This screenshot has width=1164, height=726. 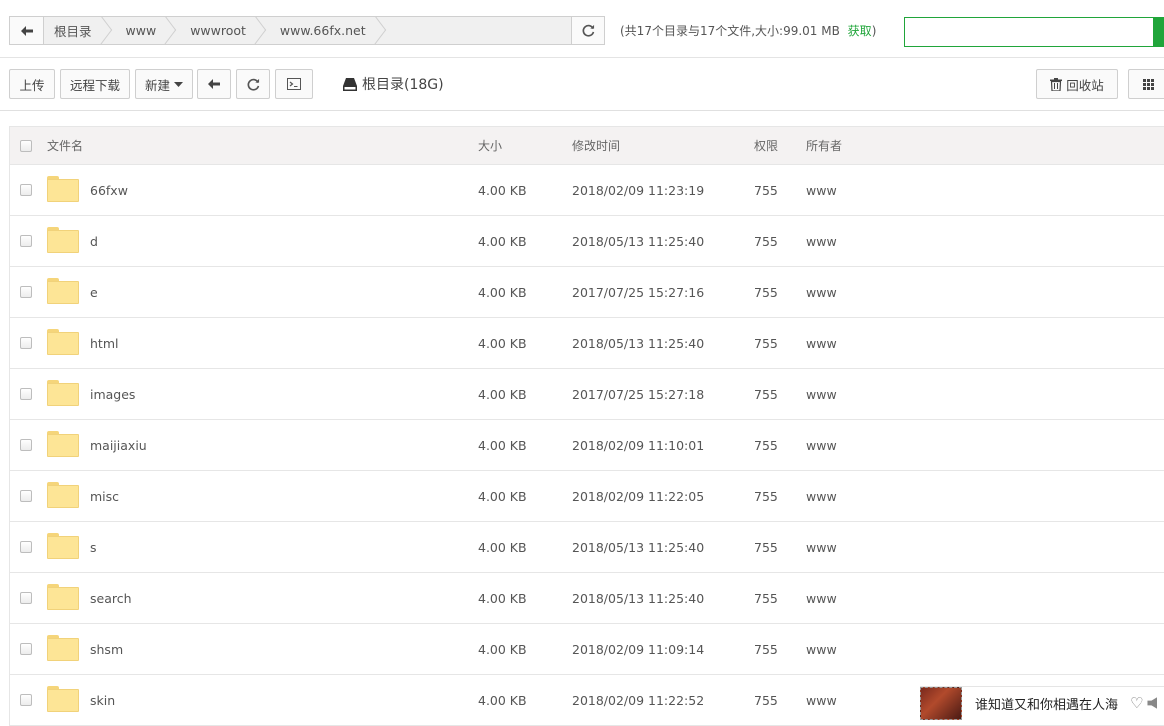 What do you see at coordinates (587, 292) in the screenshot?
I see `table-row: e 4.00 KB 2017/07/25 15:27:16 755 www` at bounding box center [587, 292].